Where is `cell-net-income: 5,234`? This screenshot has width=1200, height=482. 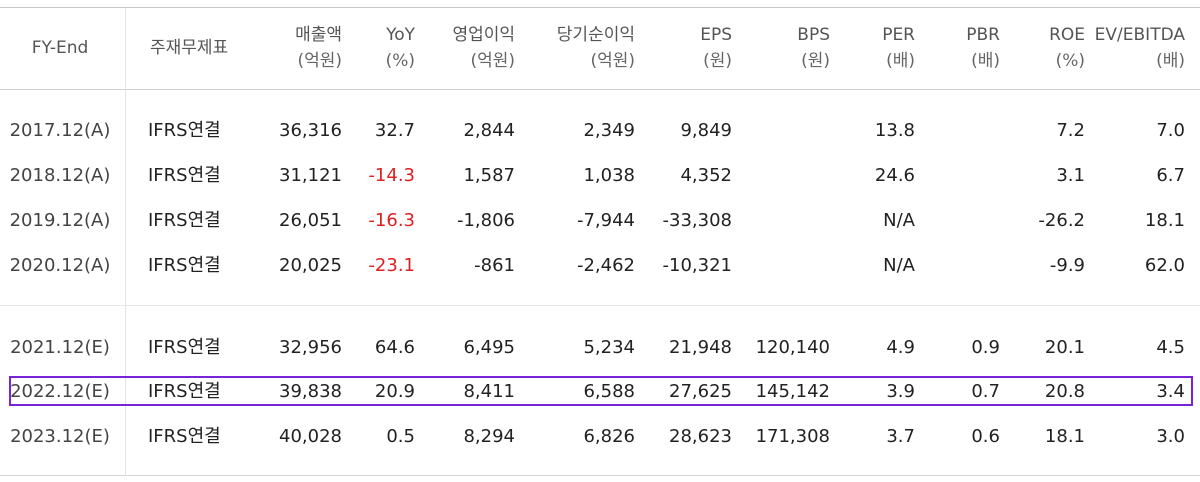 cell-net-income: 5,234 is located at coordinates (609, 347).